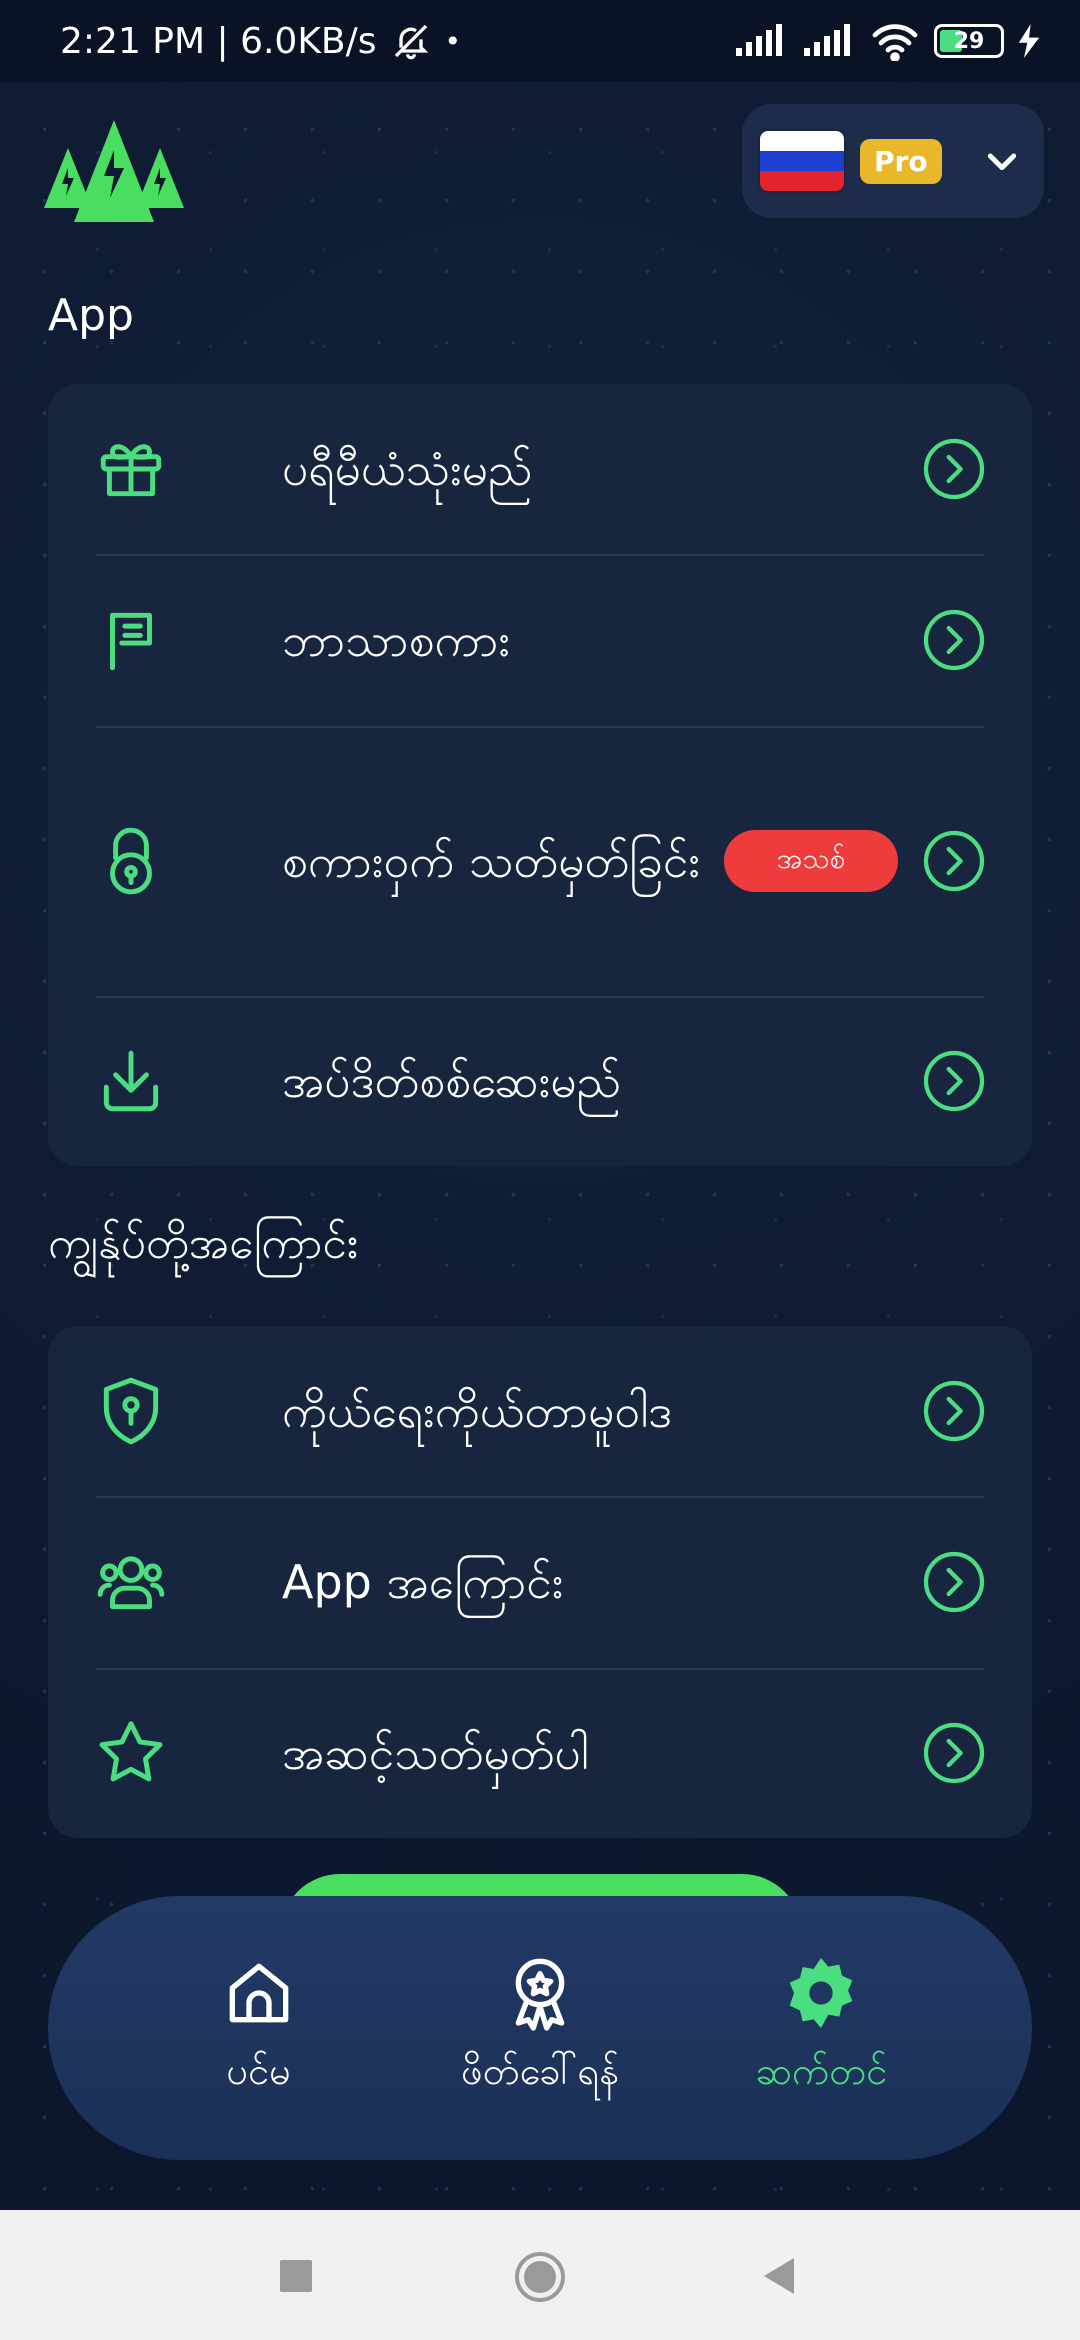 Image resolution: width=1080 pixels, height=2340 pixels. I want to click on circle-icon, so click(540, 2277).